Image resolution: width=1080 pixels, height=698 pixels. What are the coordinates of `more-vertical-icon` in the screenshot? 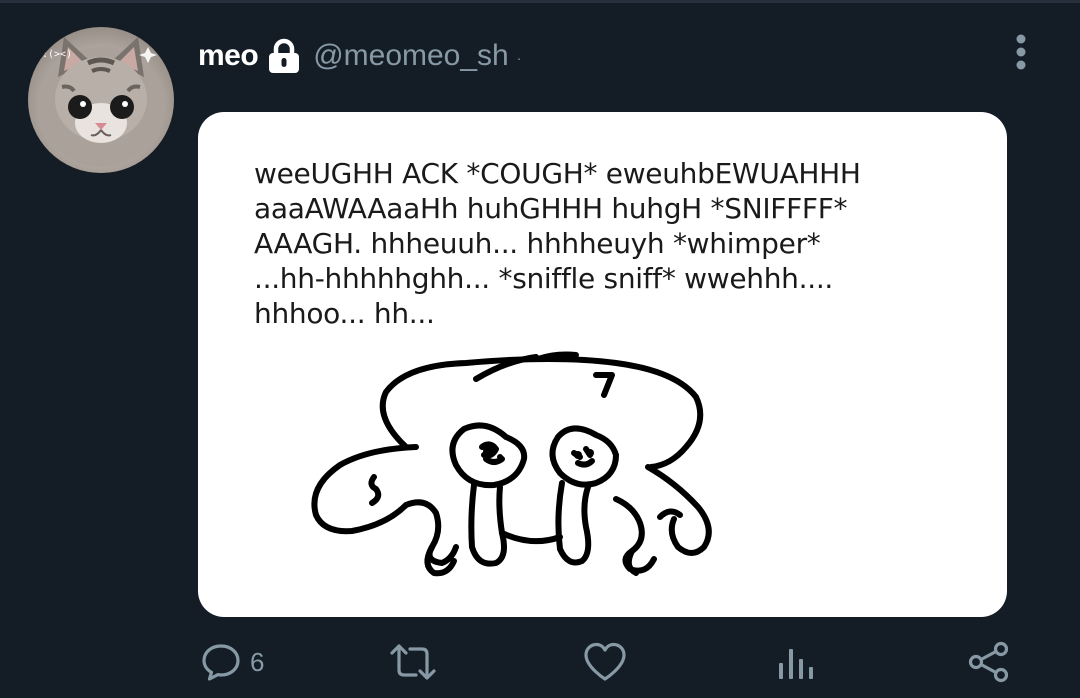 It's located at (1021, 52).